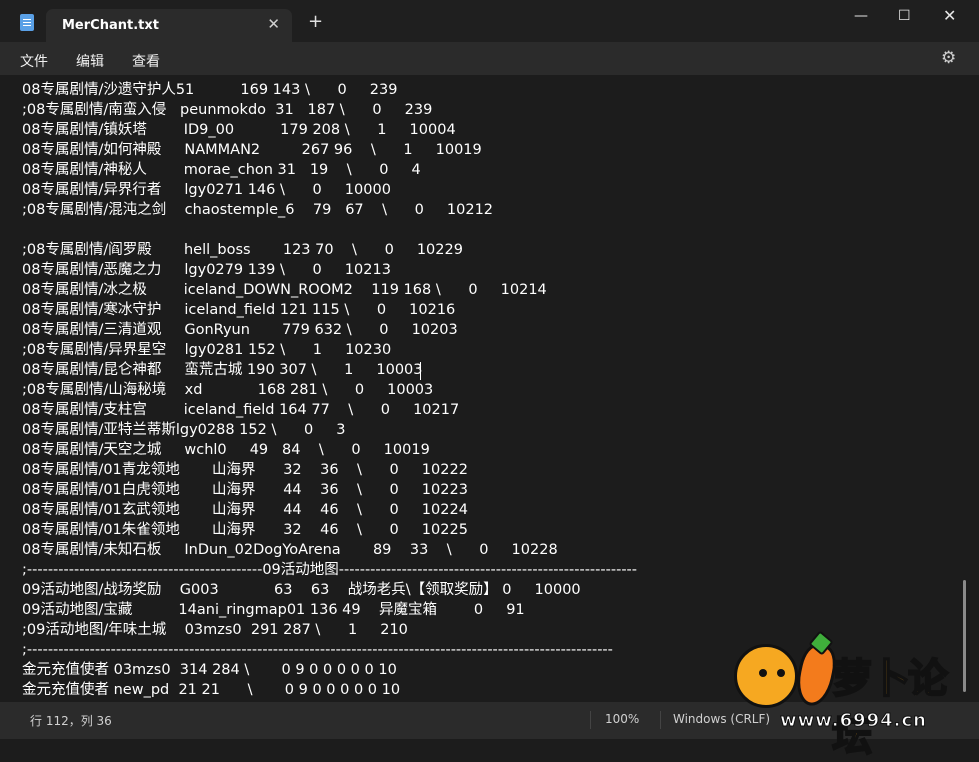  What do you see at coordinates (948, 58) in the screenshot?
I see `settings-gear-icon: ⚙` at bounding box center [948, 58].